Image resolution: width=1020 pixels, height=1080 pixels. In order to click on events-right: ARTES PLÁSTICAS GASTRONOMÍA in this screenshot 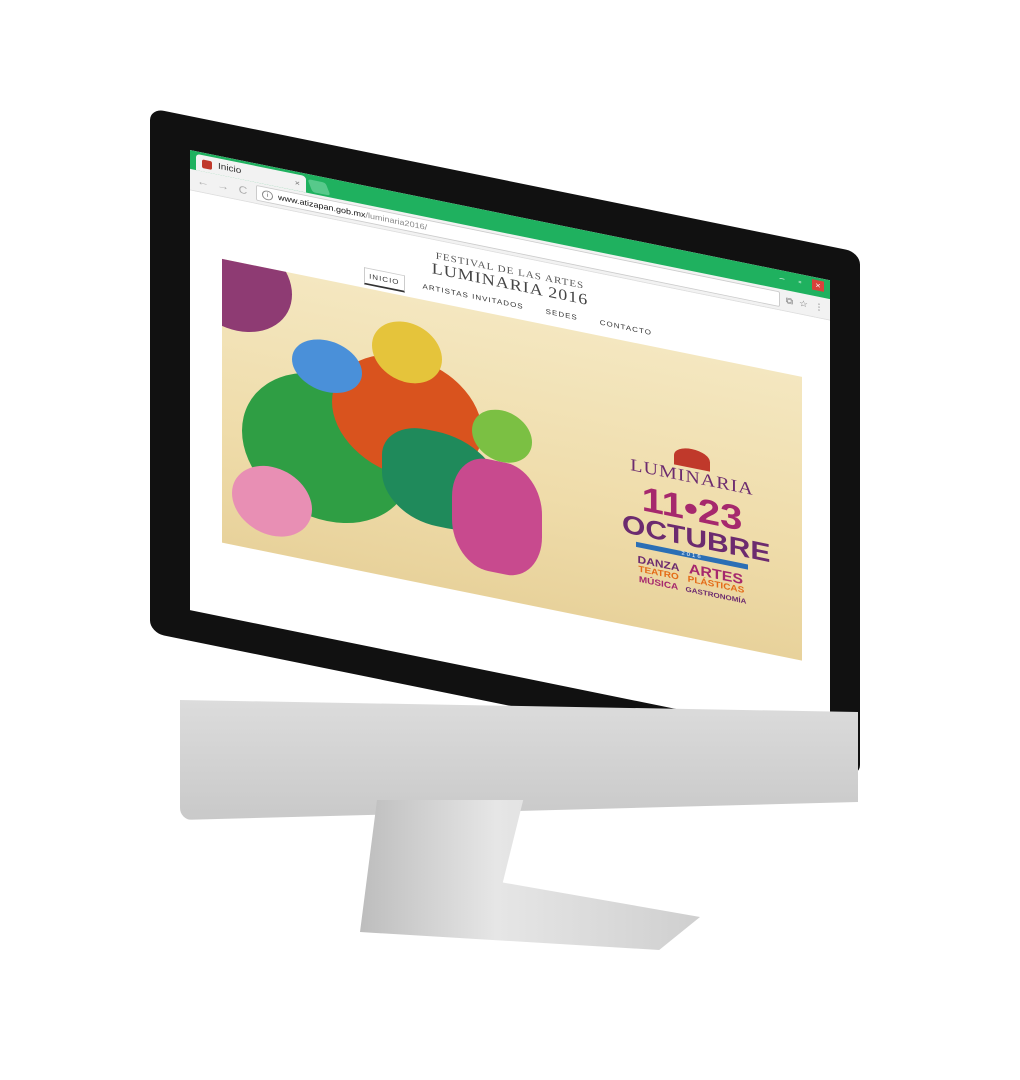, I will do `click(716, 584)`.